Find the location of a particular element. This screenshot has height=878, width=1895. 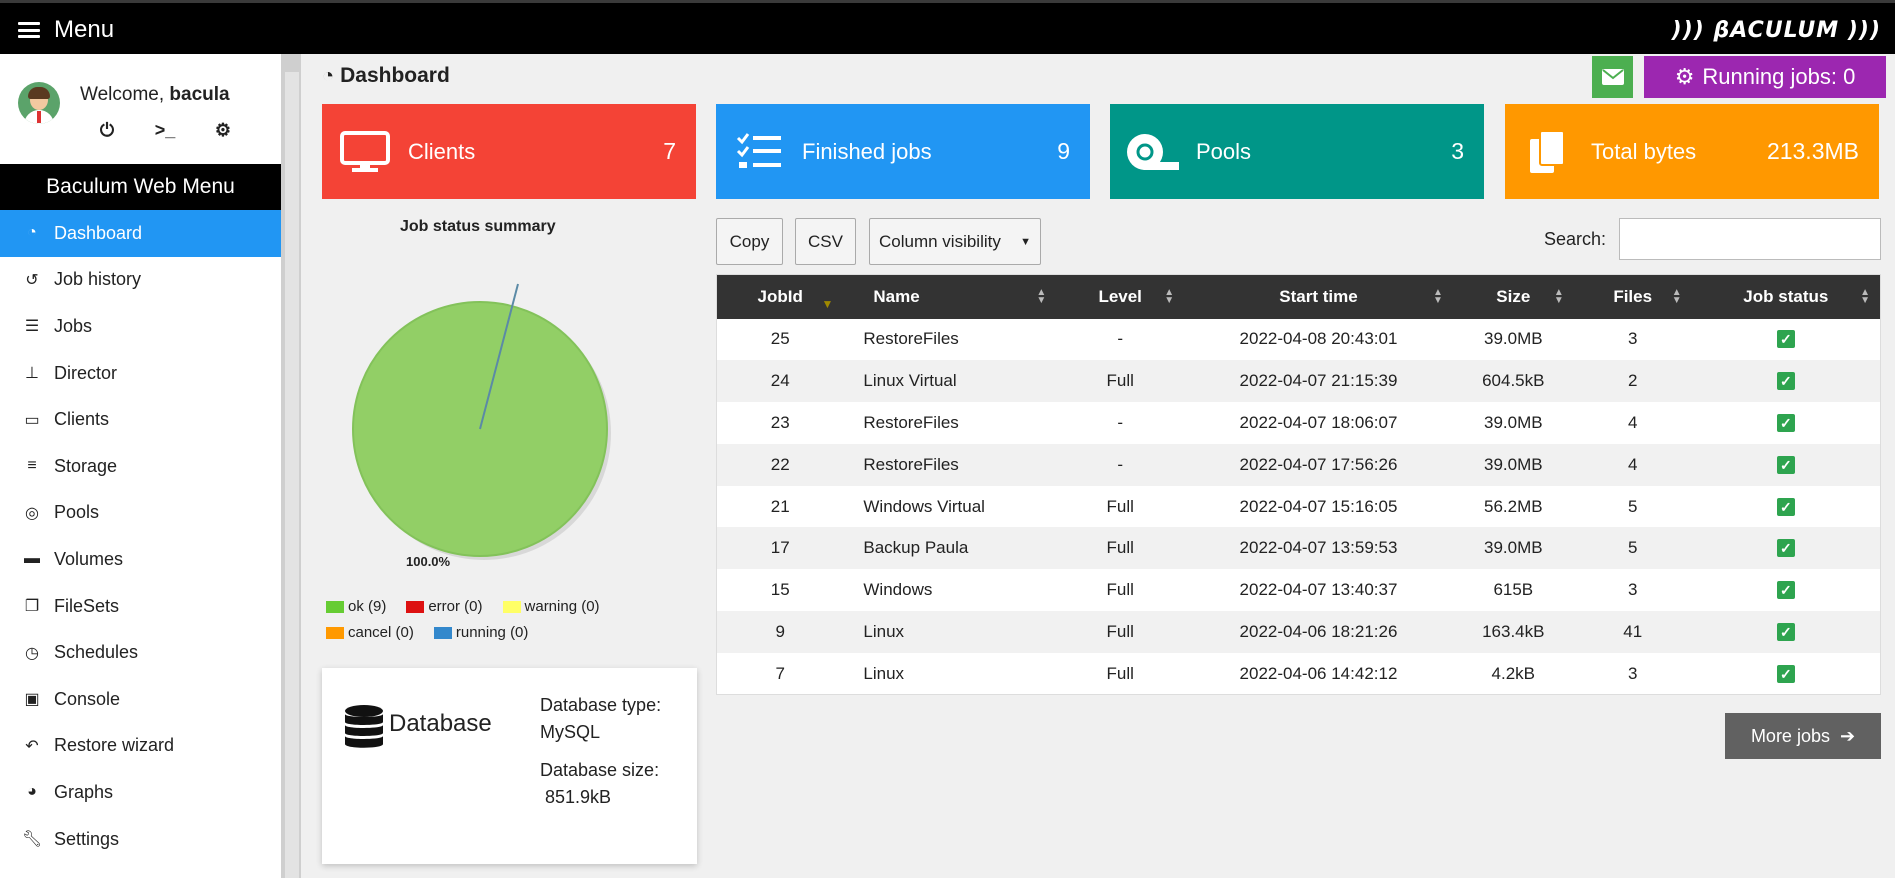

brand-logo: ))) βACULUM ))) is located at coordinates (1776, 30).